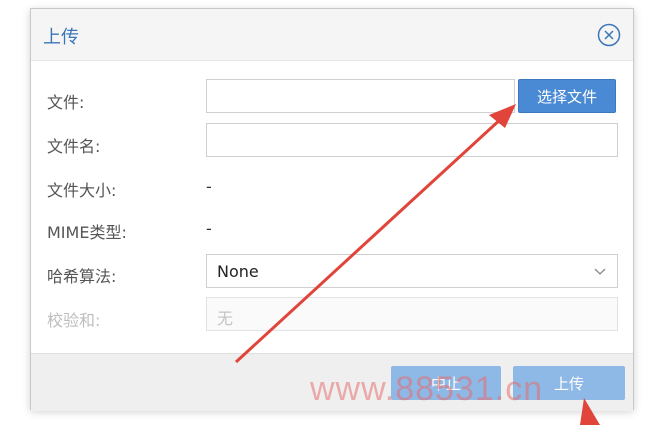 The image size is (661, 425). What do you see at coordinates (412, 314) in the screenshot?
I see `checksum-input: 无` at bounding box center [412, 314].